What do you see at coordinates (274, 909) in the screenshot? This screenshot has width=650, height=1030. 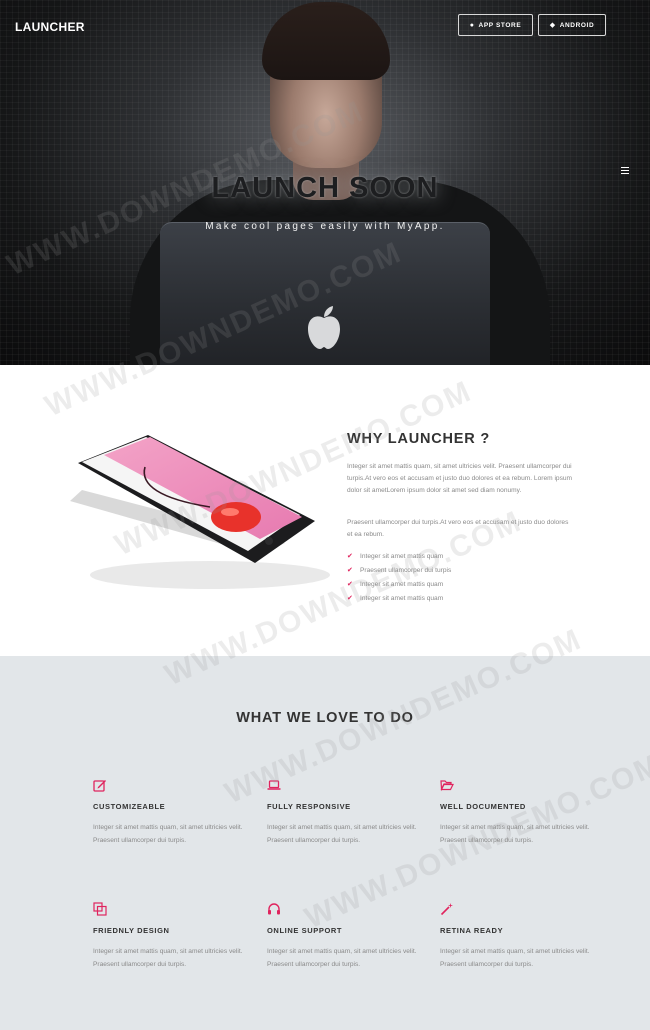 I see `headphones-icon` at bounding box center [274, 909].